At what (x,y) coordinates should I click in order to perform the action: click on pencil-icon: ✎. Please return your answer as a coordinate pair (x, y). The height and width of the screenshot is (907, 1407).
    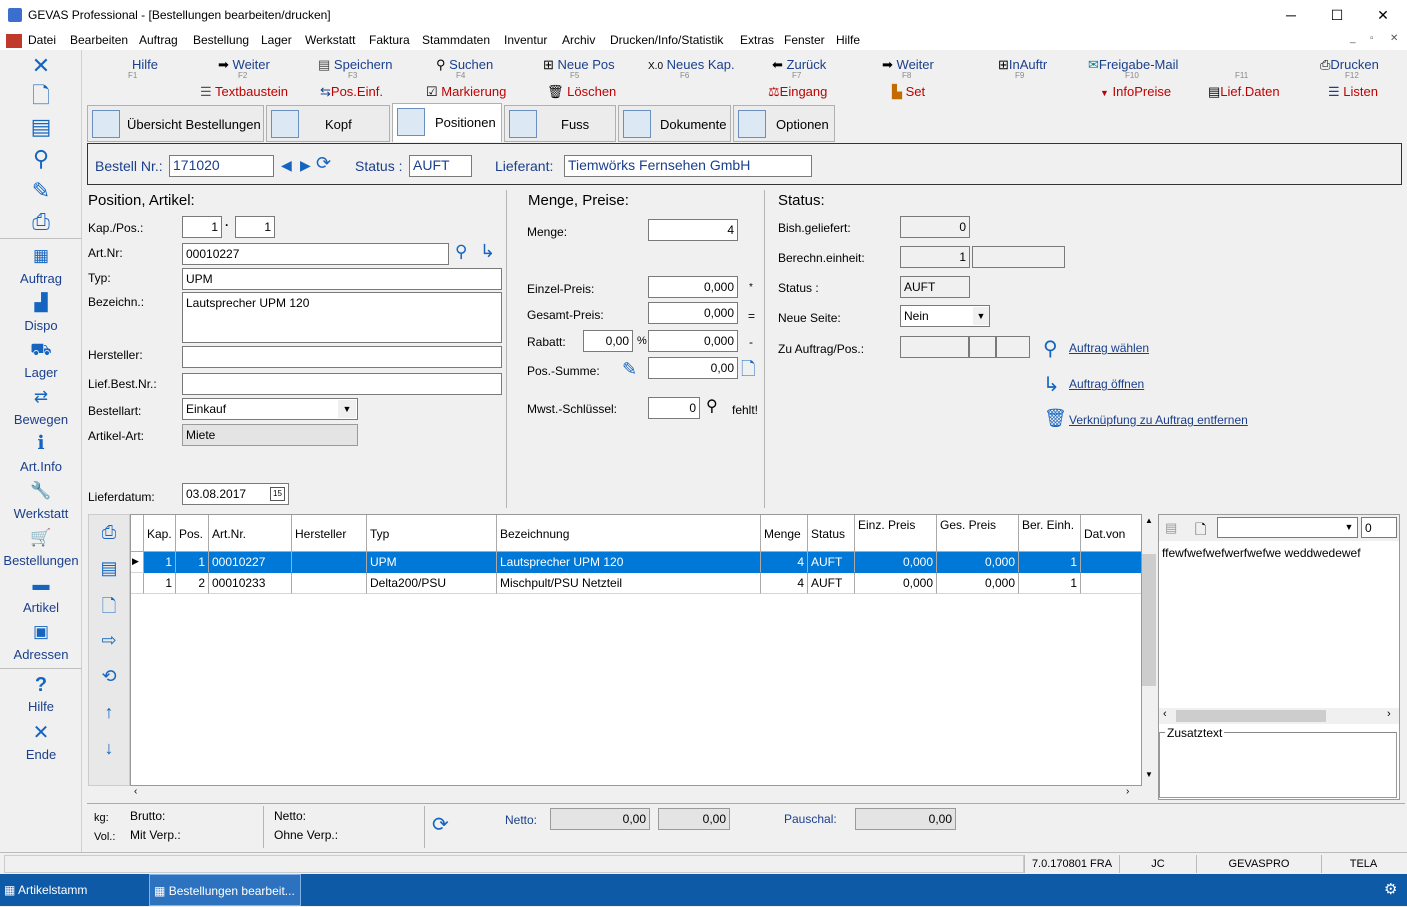
    Looking at the image, I should click on (629, 369).